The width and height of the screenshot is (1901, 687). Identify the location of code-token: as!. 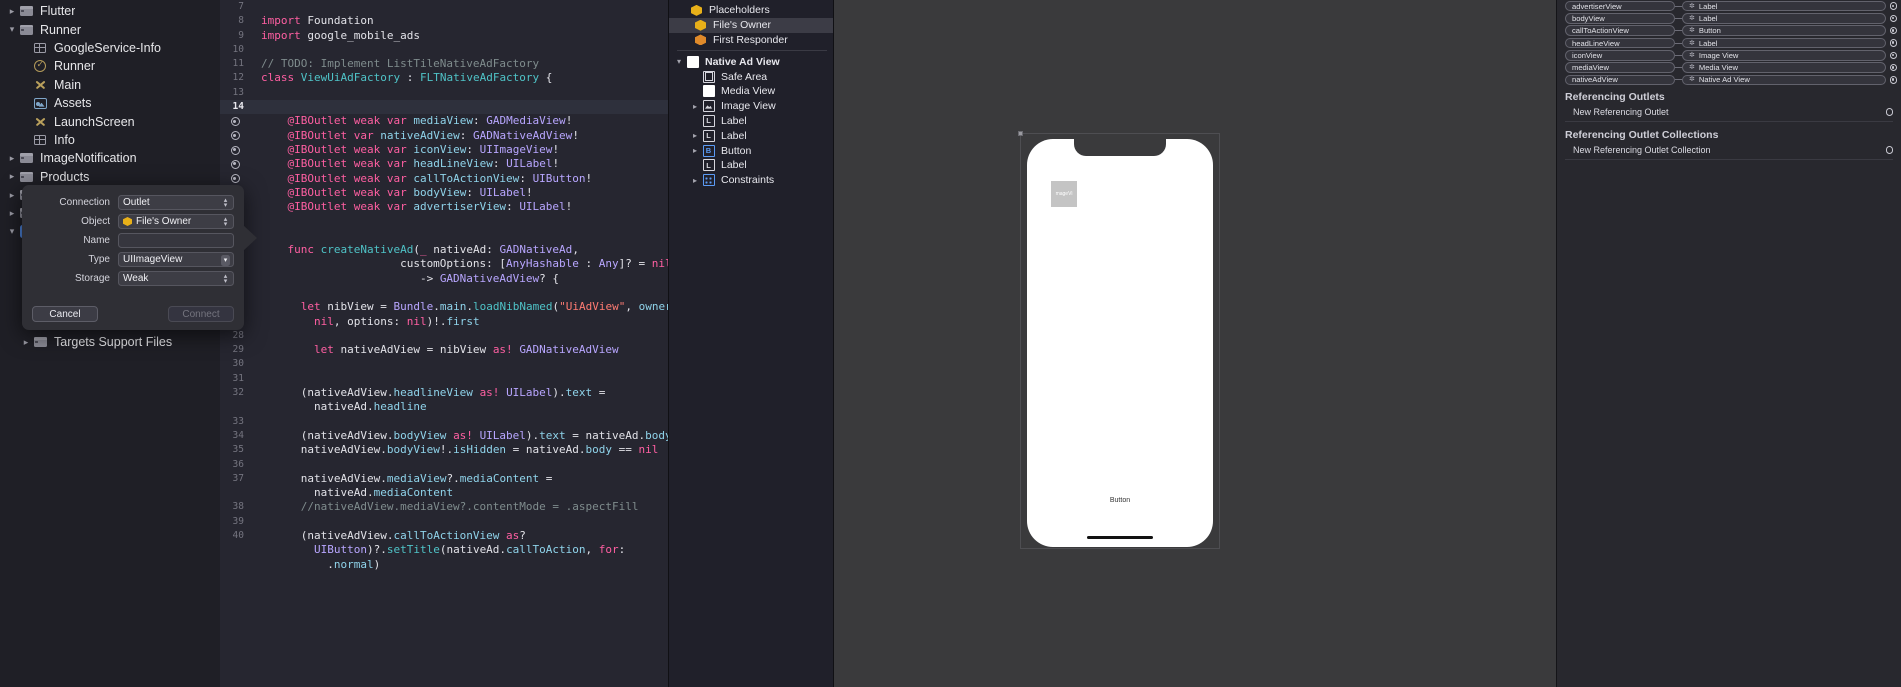
(493, 393).